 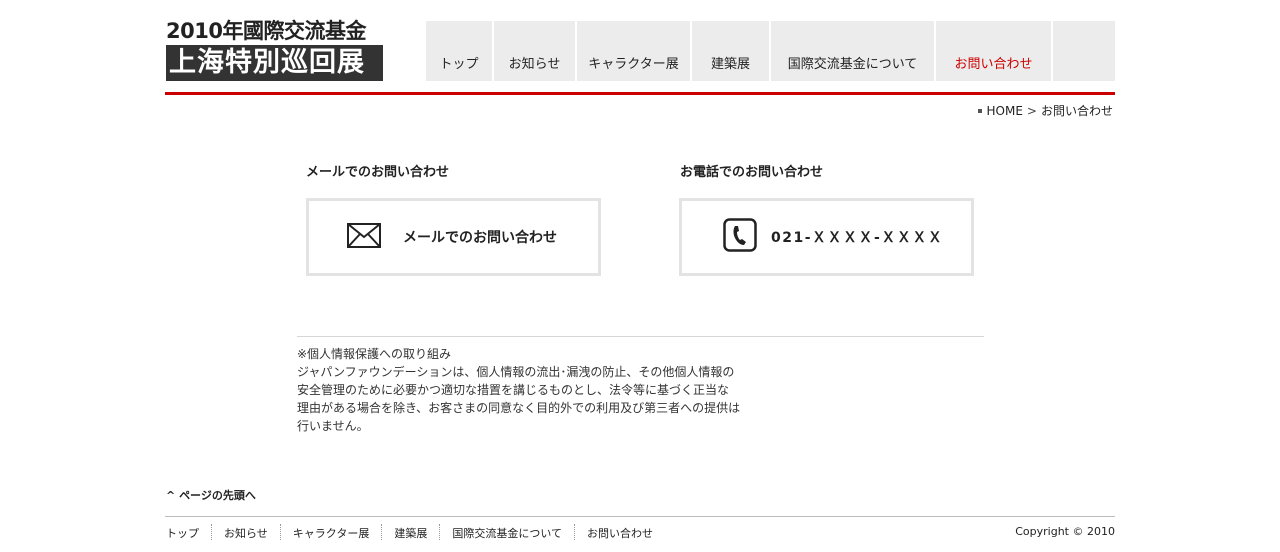 What do you see at coordinates (1065, 531) in the screenshot?
I see `copyright: Copyright © 2010` at bounding box center [1065, 531].